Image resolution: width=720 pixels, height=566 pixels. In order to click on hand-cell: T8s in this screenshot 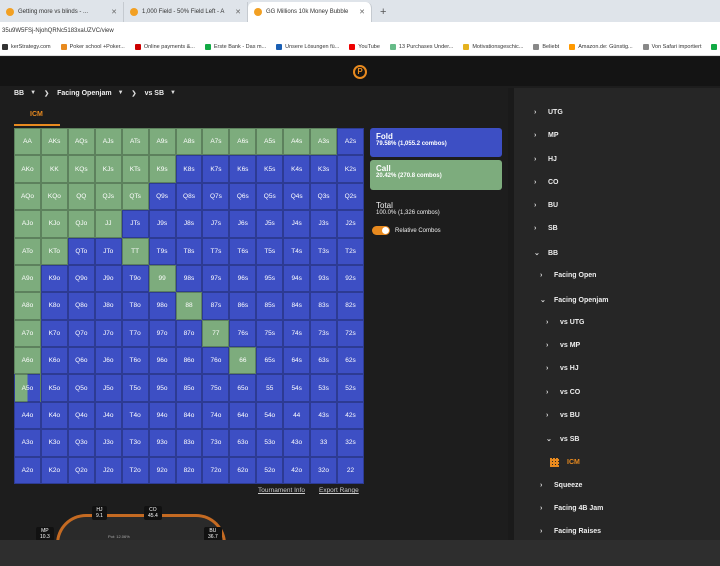, I will do `click(189, 251)`.